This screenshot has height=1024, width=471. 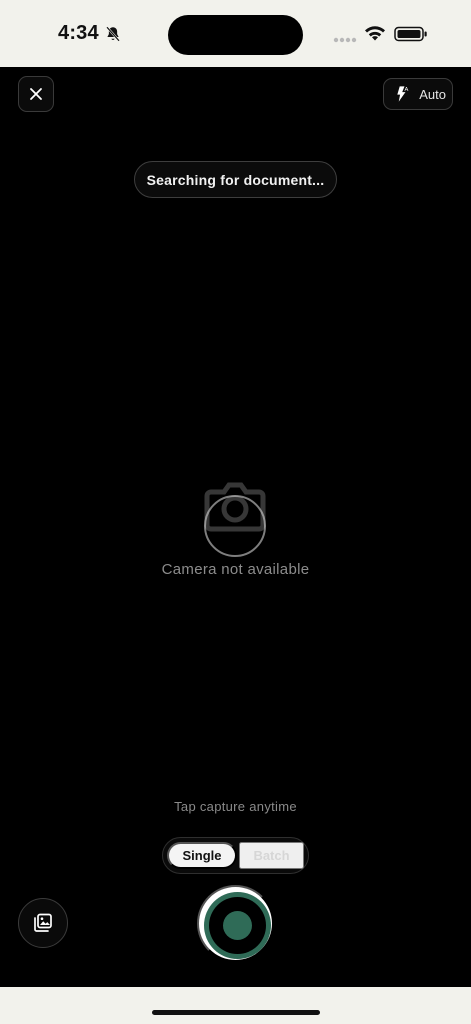 I want to click on capture-button-icon, so click(x=237, y=925).